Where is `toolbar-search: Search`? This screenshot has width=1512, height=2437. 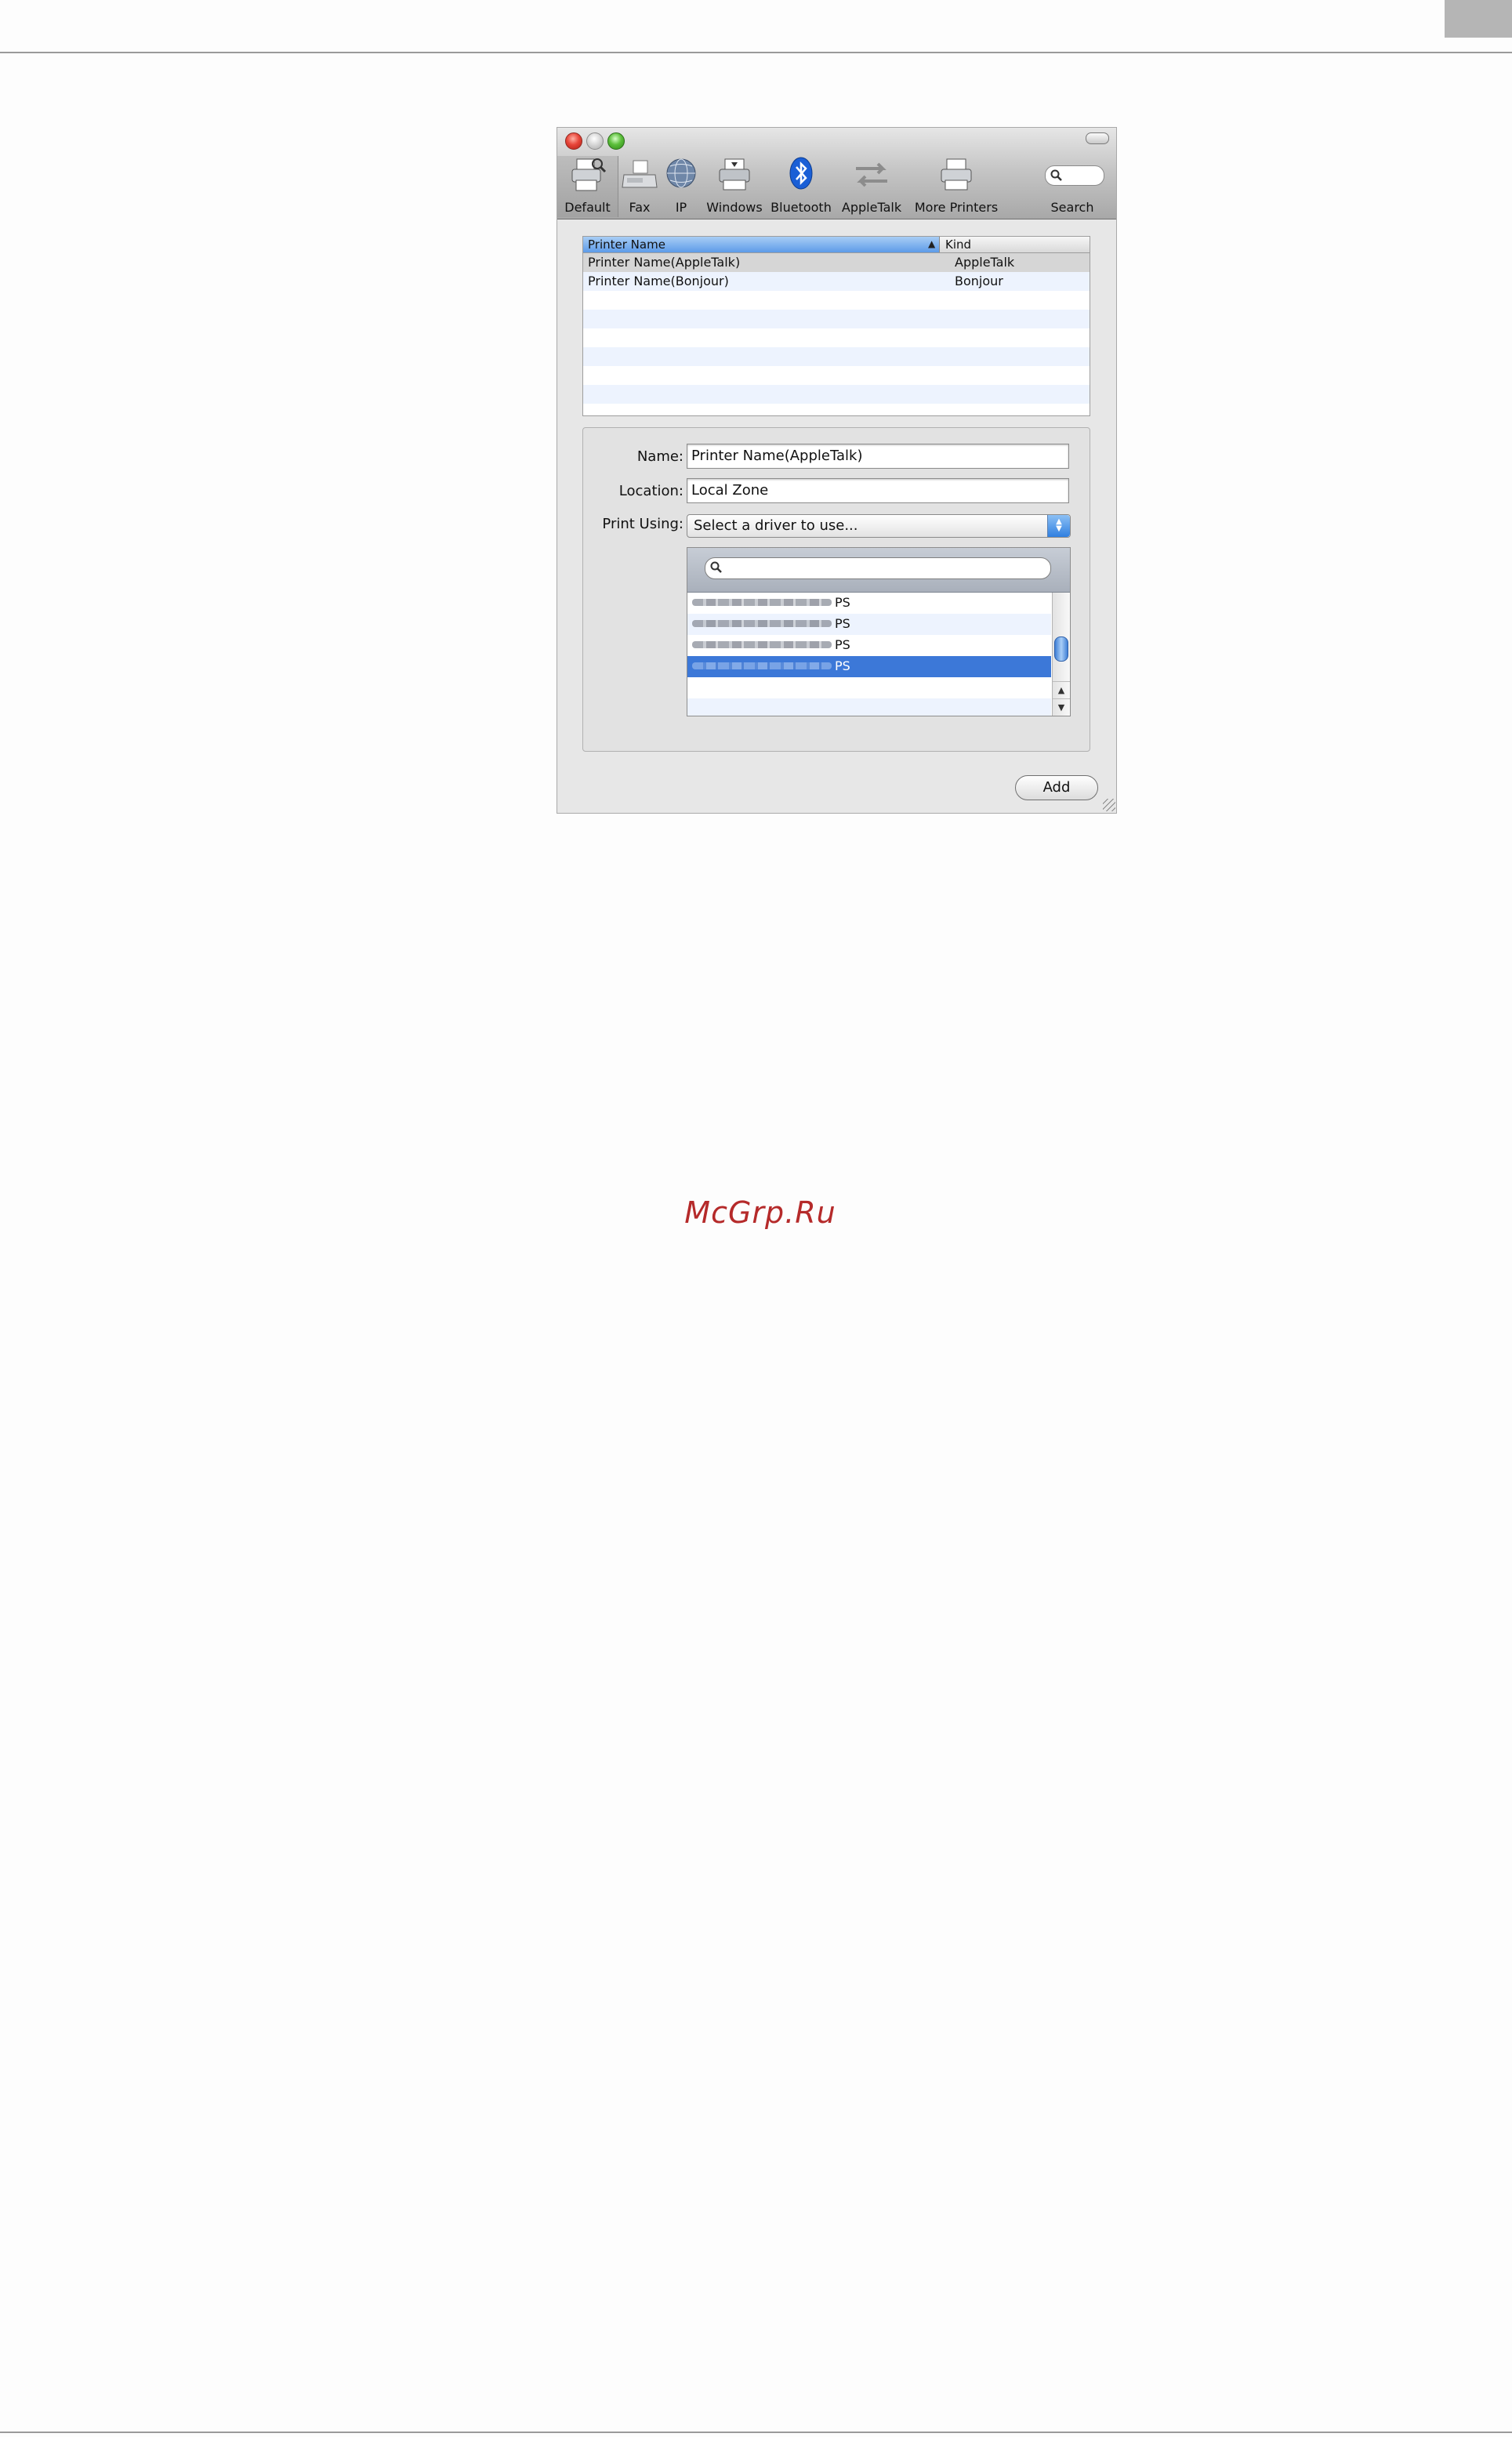
toolbar-search: Search is located at coordinates (1072, 186).